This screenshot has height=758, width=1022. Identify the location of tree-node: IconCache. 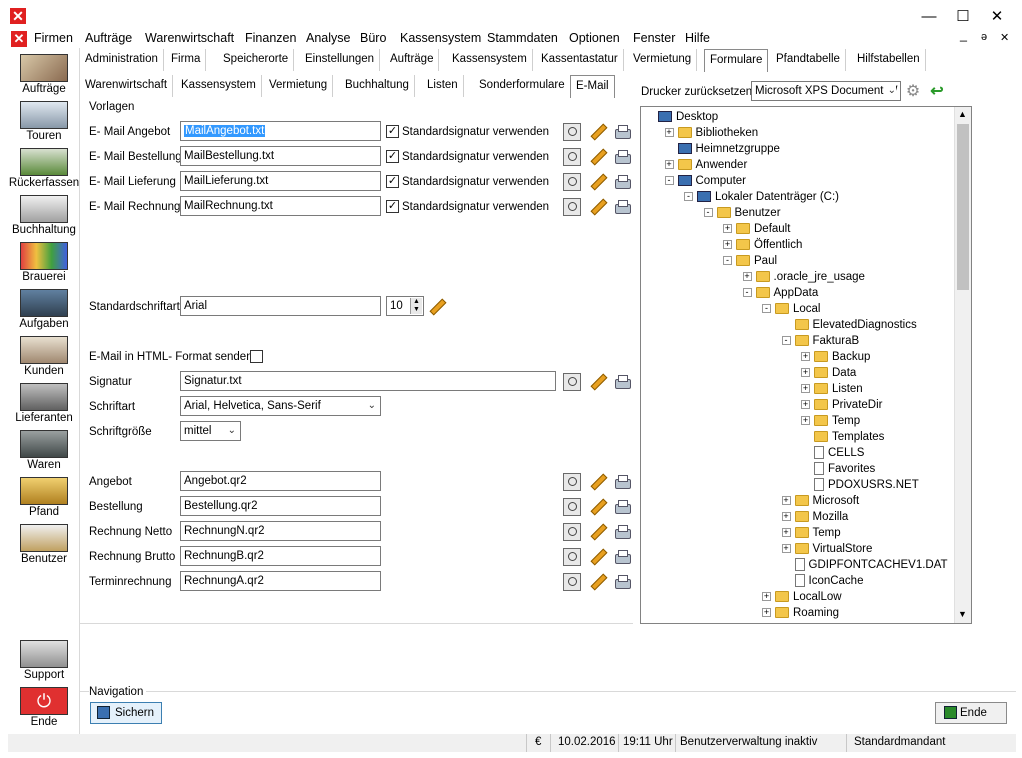
(822, 581).